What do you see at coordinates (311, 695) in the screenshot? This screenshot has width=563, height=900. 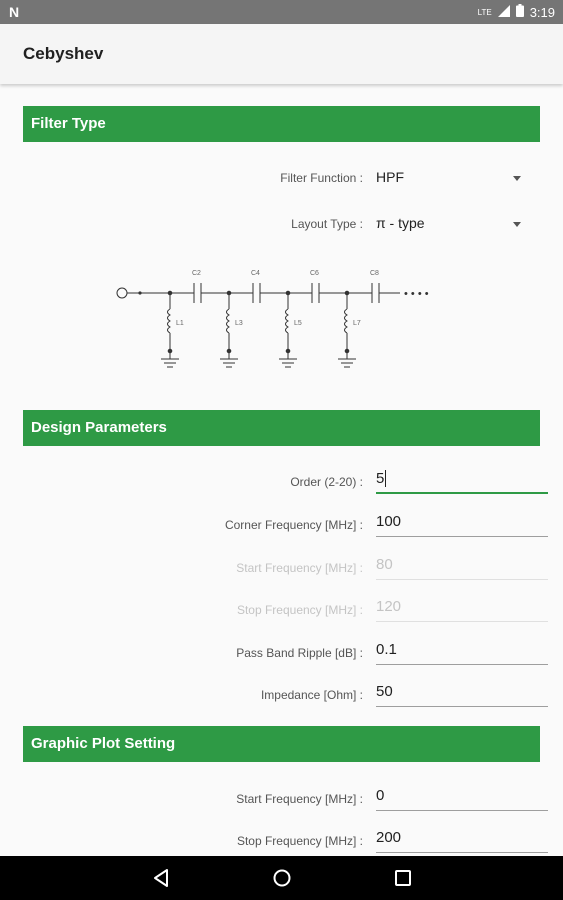 I see `impedance-label: Impedance [Ohm] :` at bounding box center [311, 695].